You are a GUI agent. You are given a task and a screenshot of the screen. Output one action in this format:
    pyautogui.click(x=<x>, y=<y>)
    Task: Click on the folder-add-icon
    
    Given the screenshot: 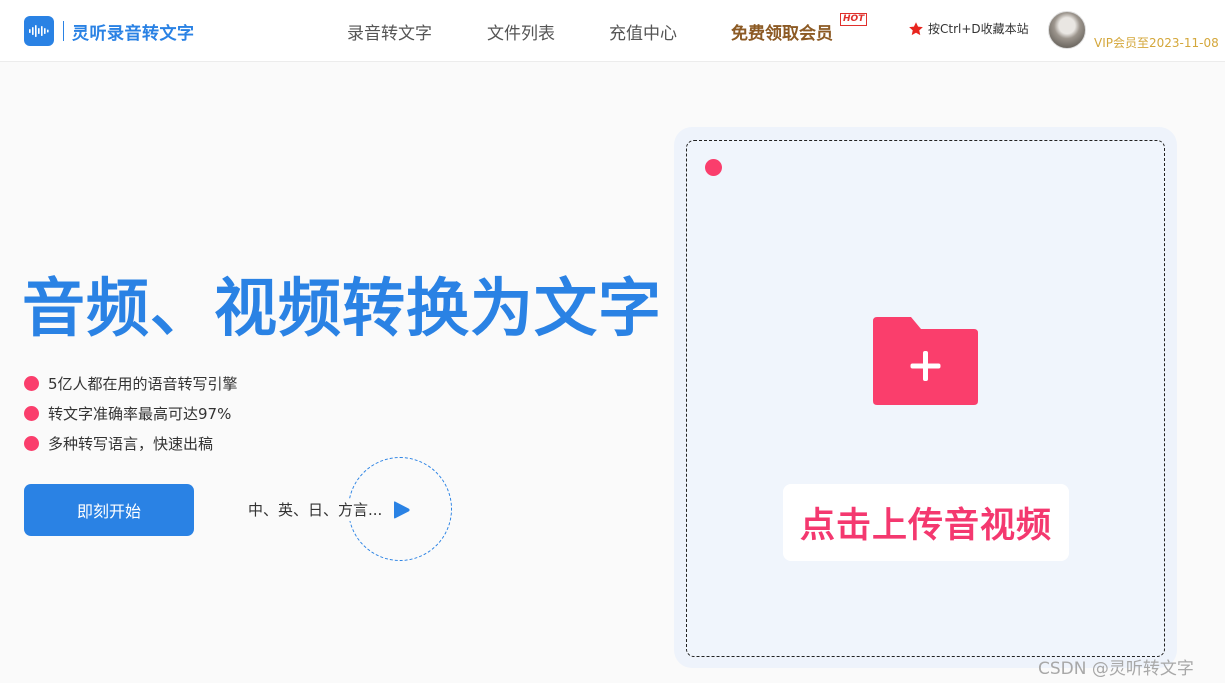 What is the action you would take?
    pyautogui.click(x=926, y=361)
    